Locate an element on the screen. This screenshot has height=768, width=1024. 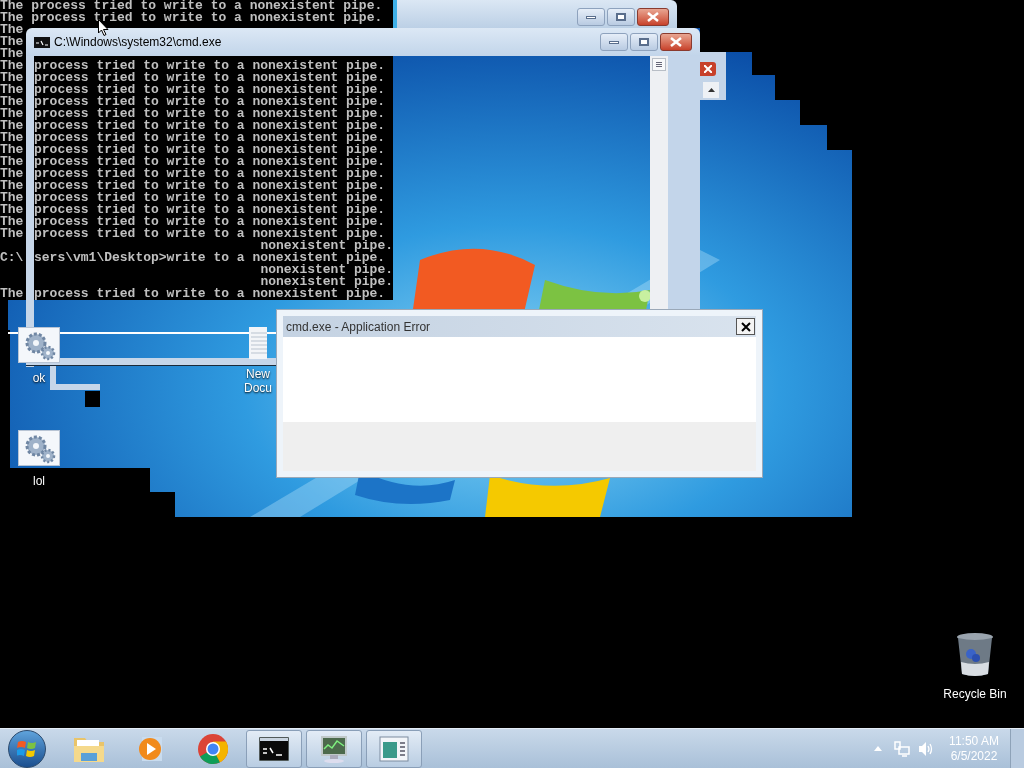
desktop-icon-label: New Docu is located at coordinates (258, 381).